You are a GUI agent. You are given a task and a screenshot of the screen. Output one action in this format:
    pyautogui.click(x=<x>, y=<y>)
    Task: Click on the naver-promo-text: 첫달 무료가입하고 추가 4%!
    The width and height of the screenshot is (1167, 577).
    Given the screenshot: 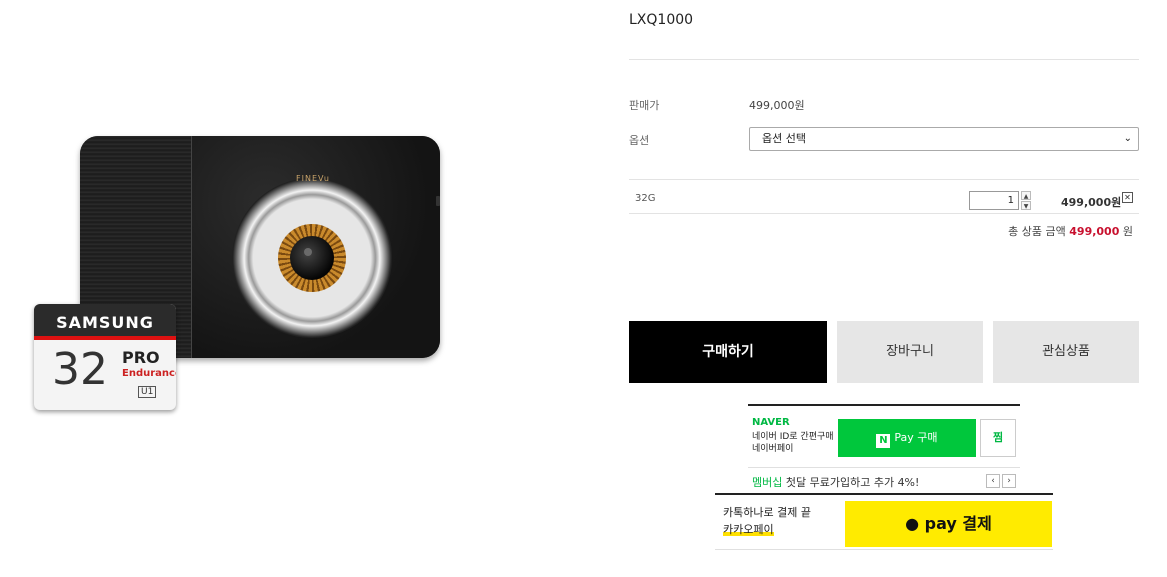 What is the action you would take?
    pyautogui.click(x=852, y=482)
    